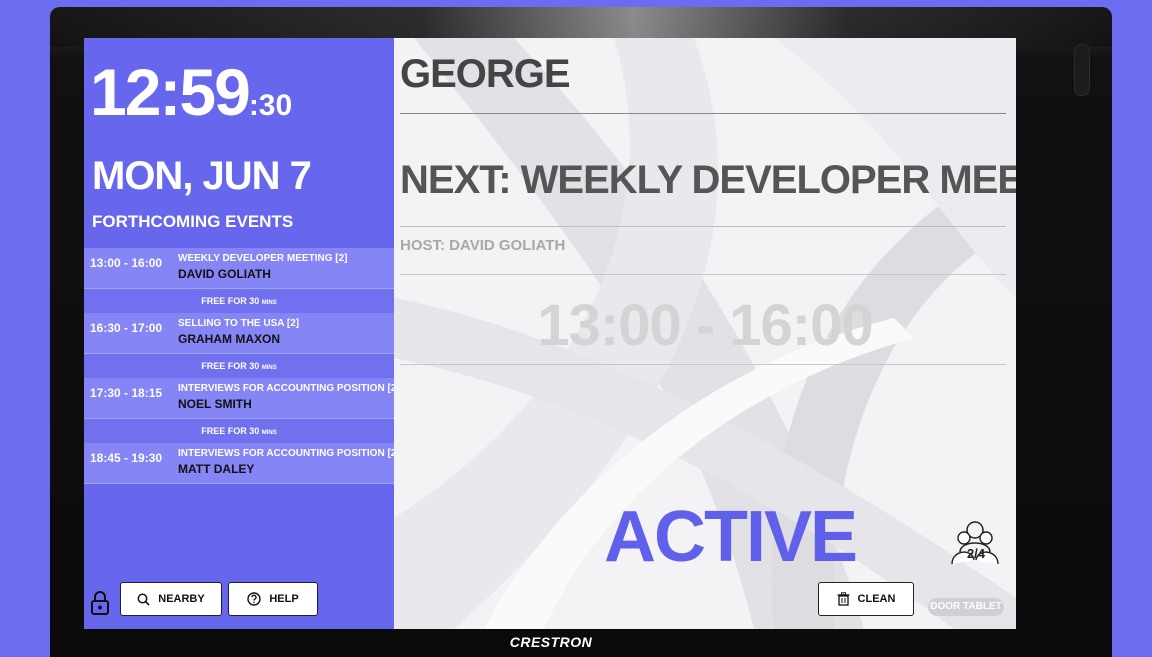 Image resolution: width=1152 pixels, height=657 pixels. I want to click on event-title: SELLING TO THE USA [2], so click(239, 323).